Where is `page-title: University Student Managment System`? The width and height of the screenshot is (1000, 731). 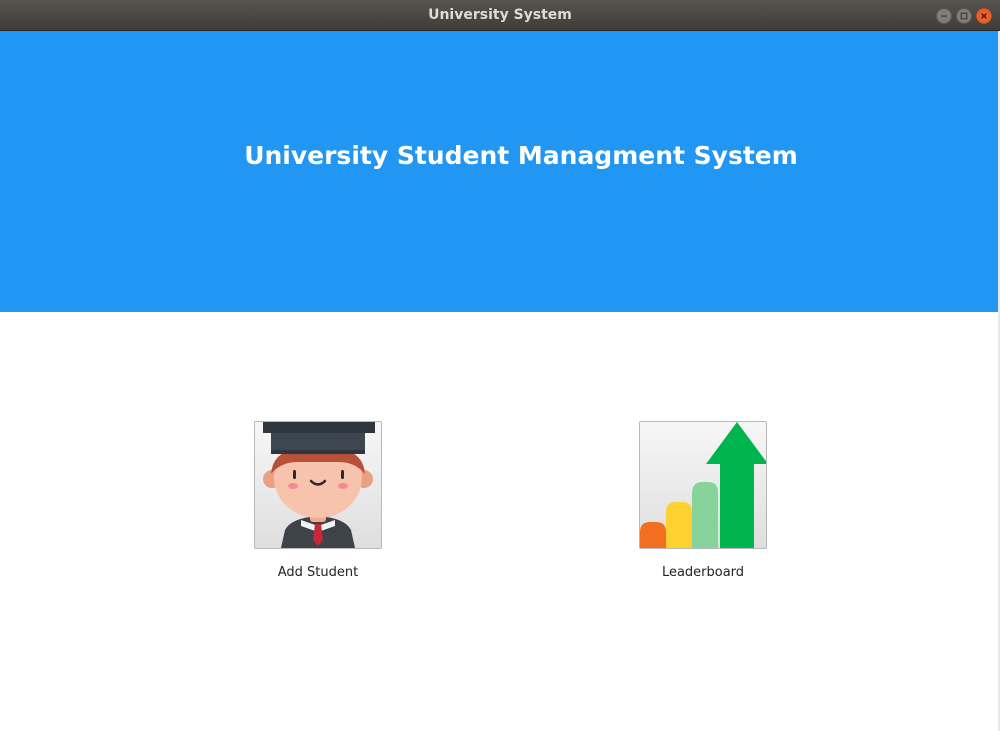
page-title: University Student Managment System is located at coordinates (521, 155).